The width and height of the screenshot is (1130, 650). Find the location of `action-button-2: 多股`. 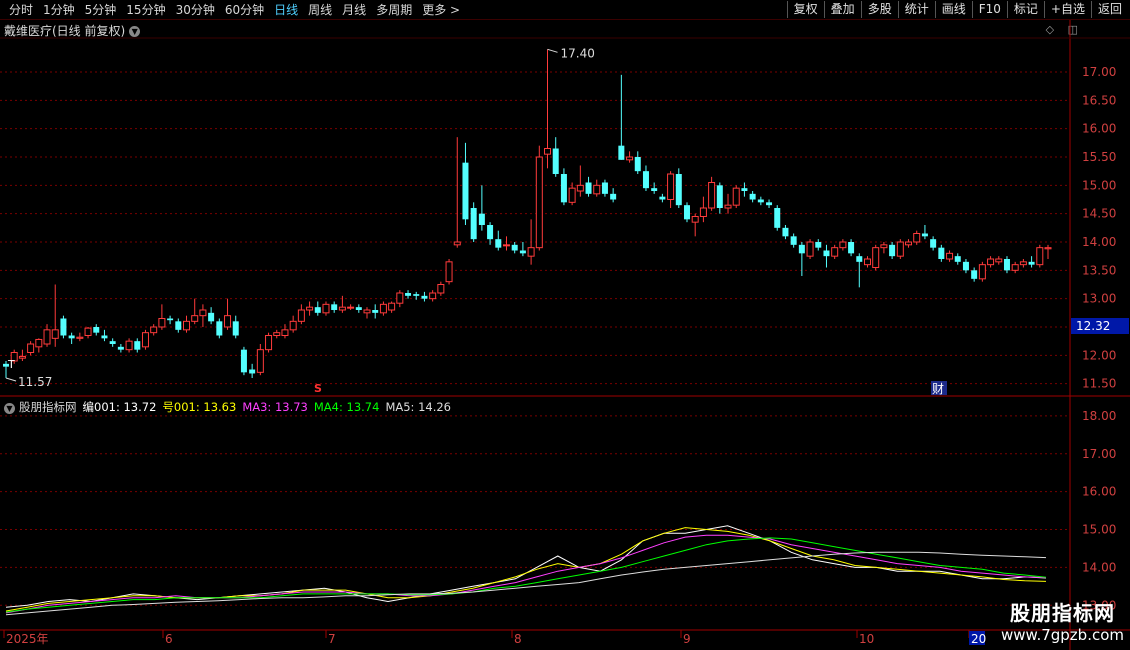

action-button-2: 多股 is located at coordinates (879, 9).